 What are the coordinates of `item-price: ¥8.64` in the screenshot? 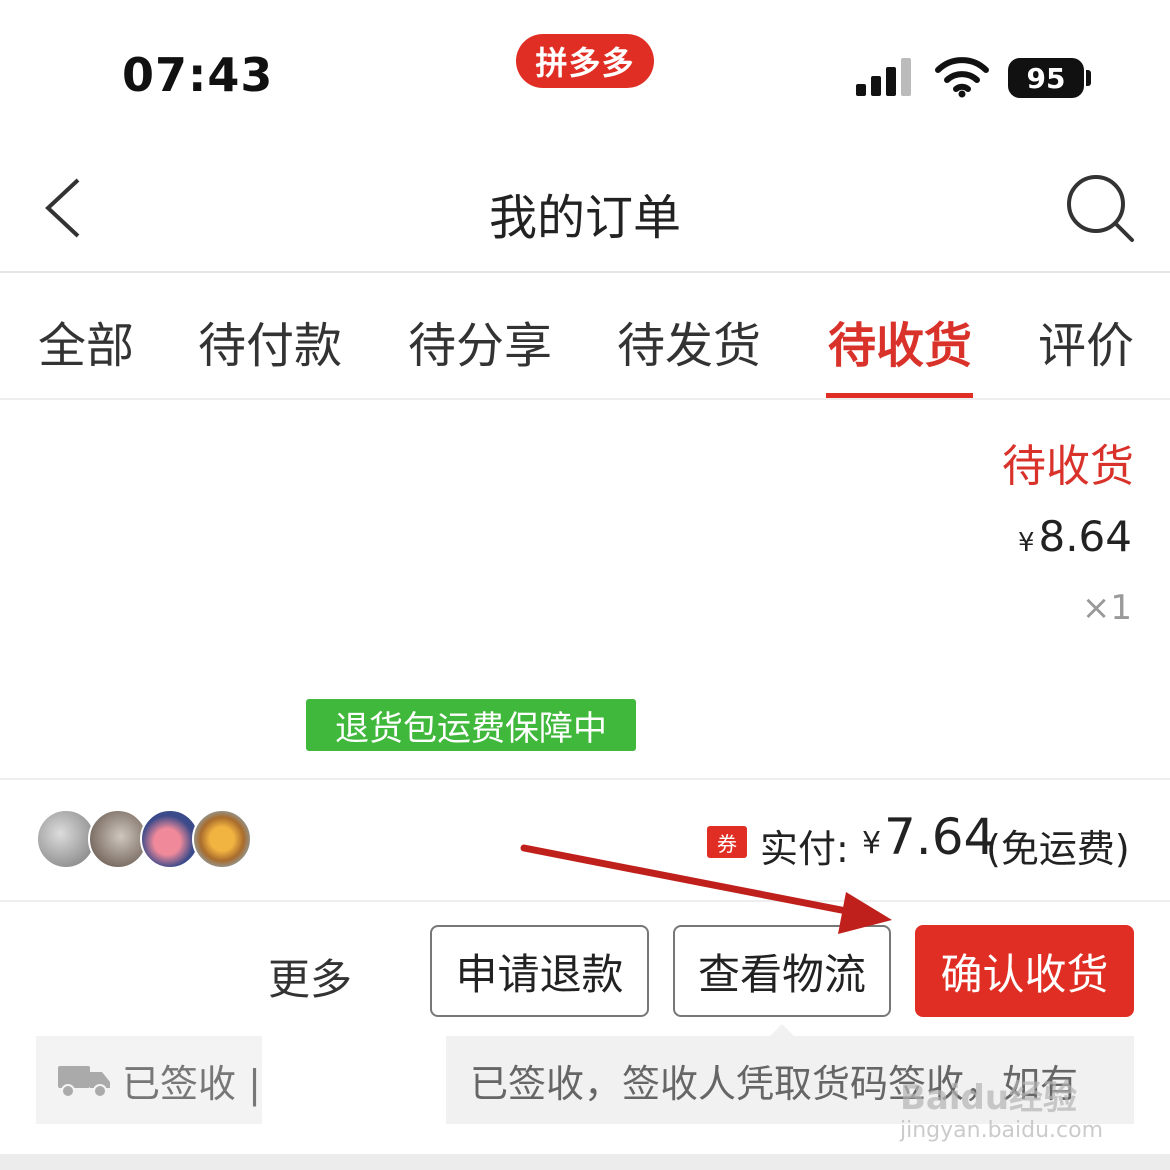 It's located at (1075, 536).